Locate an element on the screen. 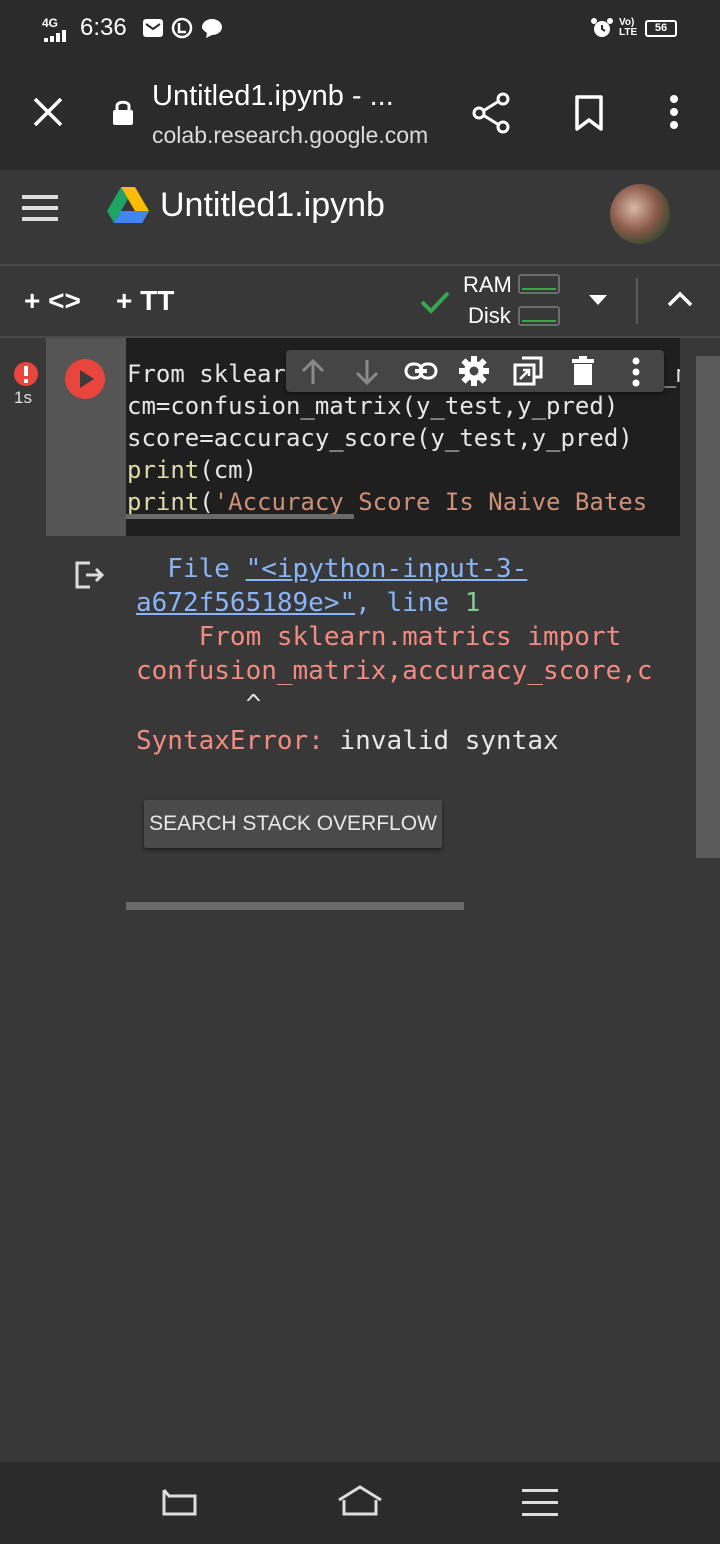 The image size is (720, 1544). chat-icon is located at coordinates (212, 28).